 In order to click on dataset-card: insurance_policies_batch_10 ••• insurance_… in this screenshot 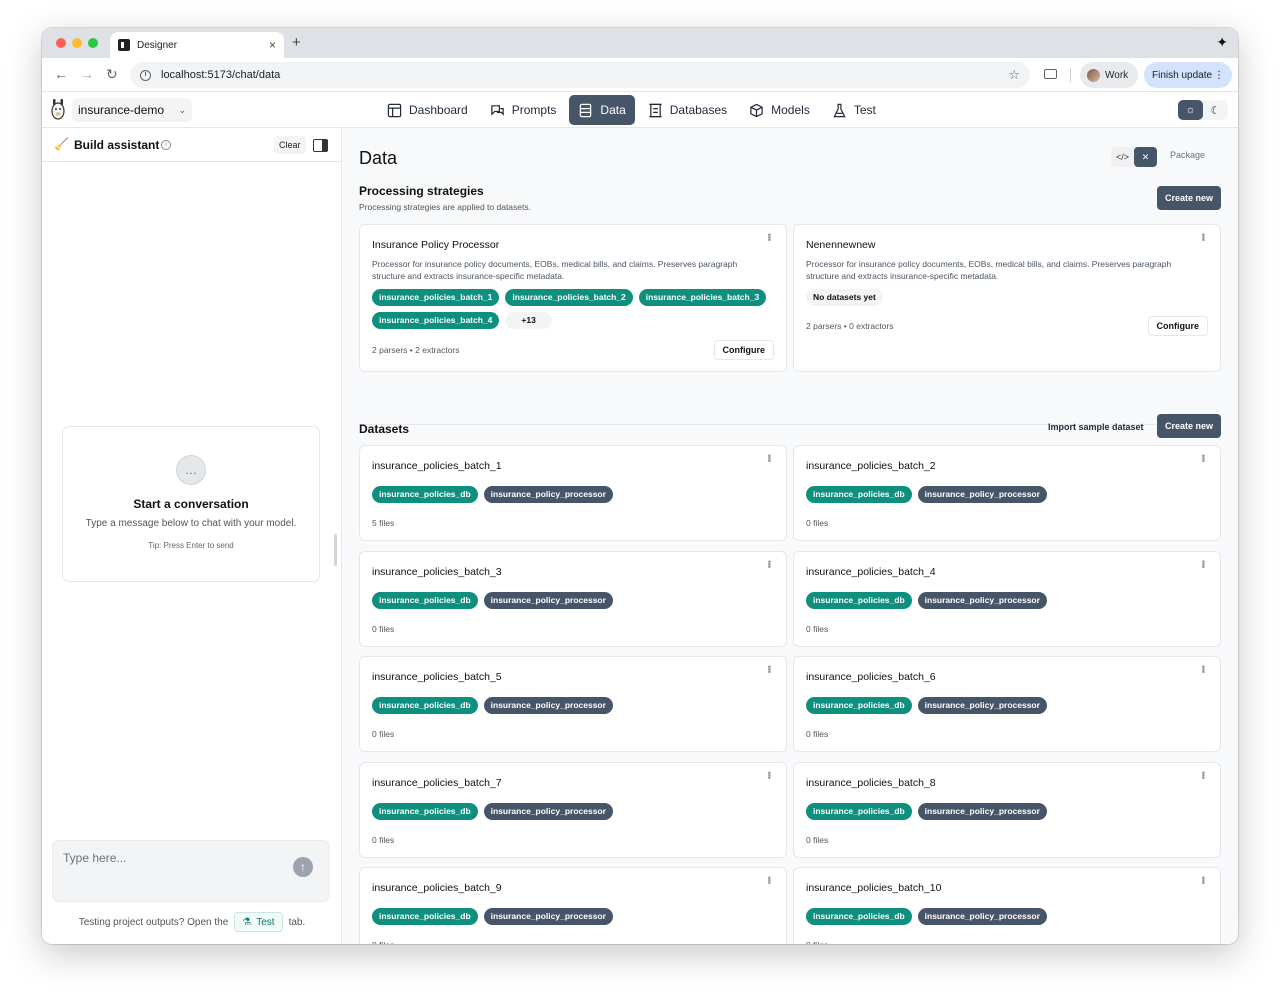, I will do `click(1007, 905)`.